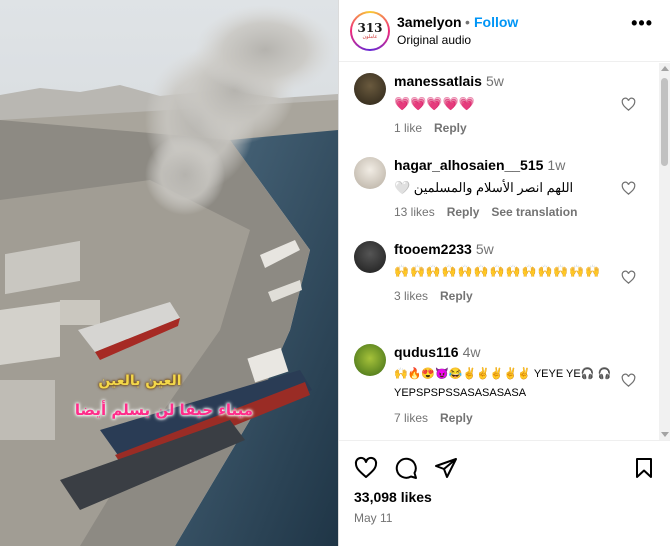 Image resolution: width=670 pixels, height=546 pixels. I want to click on caption-line-2: ميناء حيفا لن يسلم أيضا, so click(164, 410).